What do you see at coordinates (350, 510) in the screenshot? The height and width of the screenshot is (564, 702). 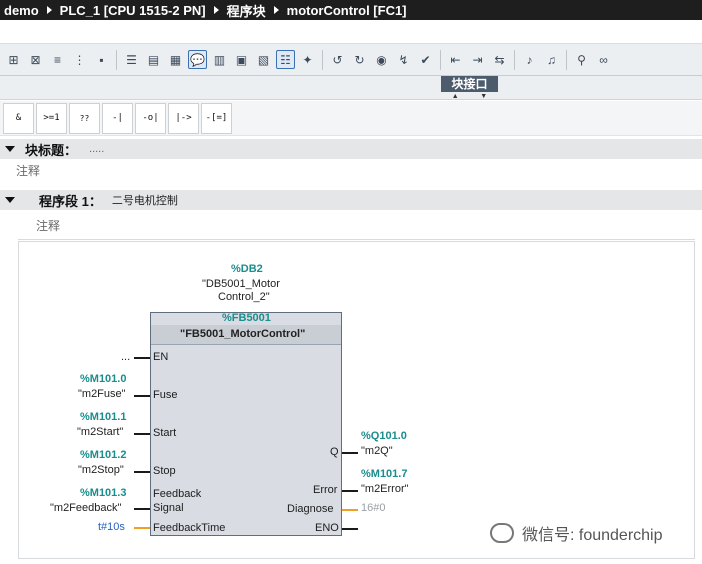 I see `wire-diagnose` at bounding box center [350, 510].